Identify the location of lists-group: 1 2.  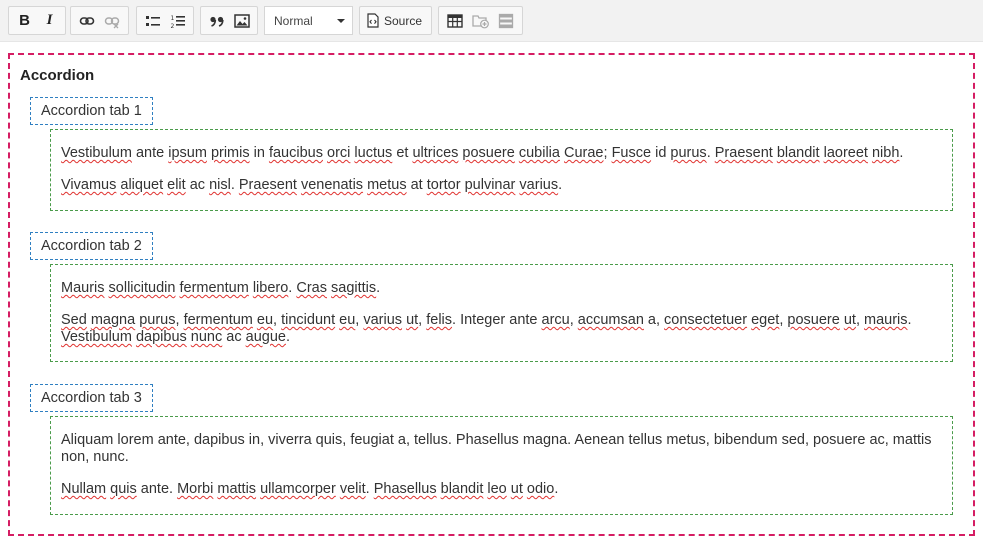
(165, 20).